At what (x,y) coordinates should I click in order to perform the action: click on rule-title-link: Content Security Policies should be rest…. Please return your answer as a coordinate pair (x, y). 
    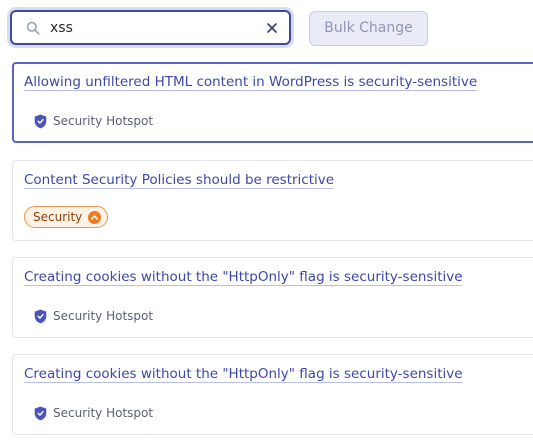
    Looking at the image, I should click on (179, 180).